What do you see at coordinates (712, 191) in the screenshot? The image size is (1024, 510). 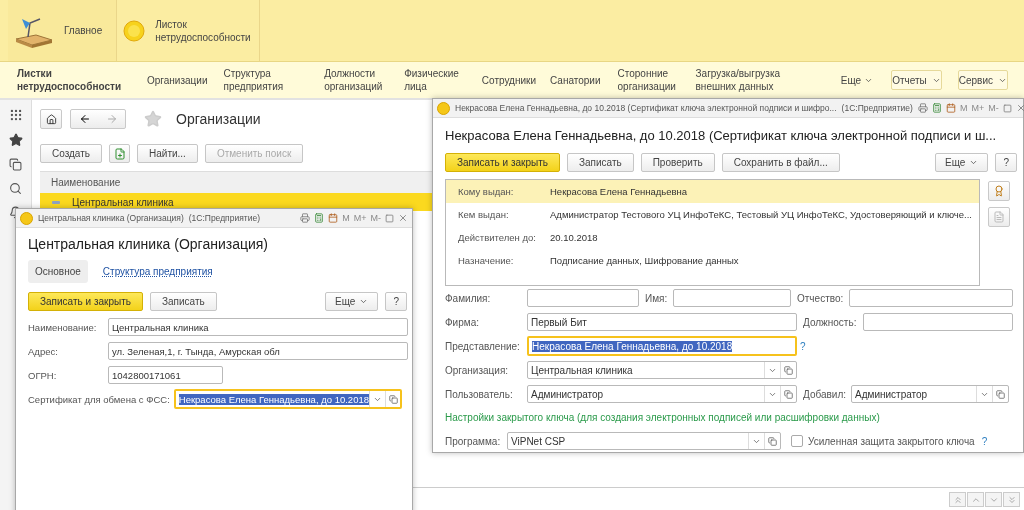 I see `details-row: Кому выдан: Некрасова Елена Геннадьевна` at bounding box center [712, 191].